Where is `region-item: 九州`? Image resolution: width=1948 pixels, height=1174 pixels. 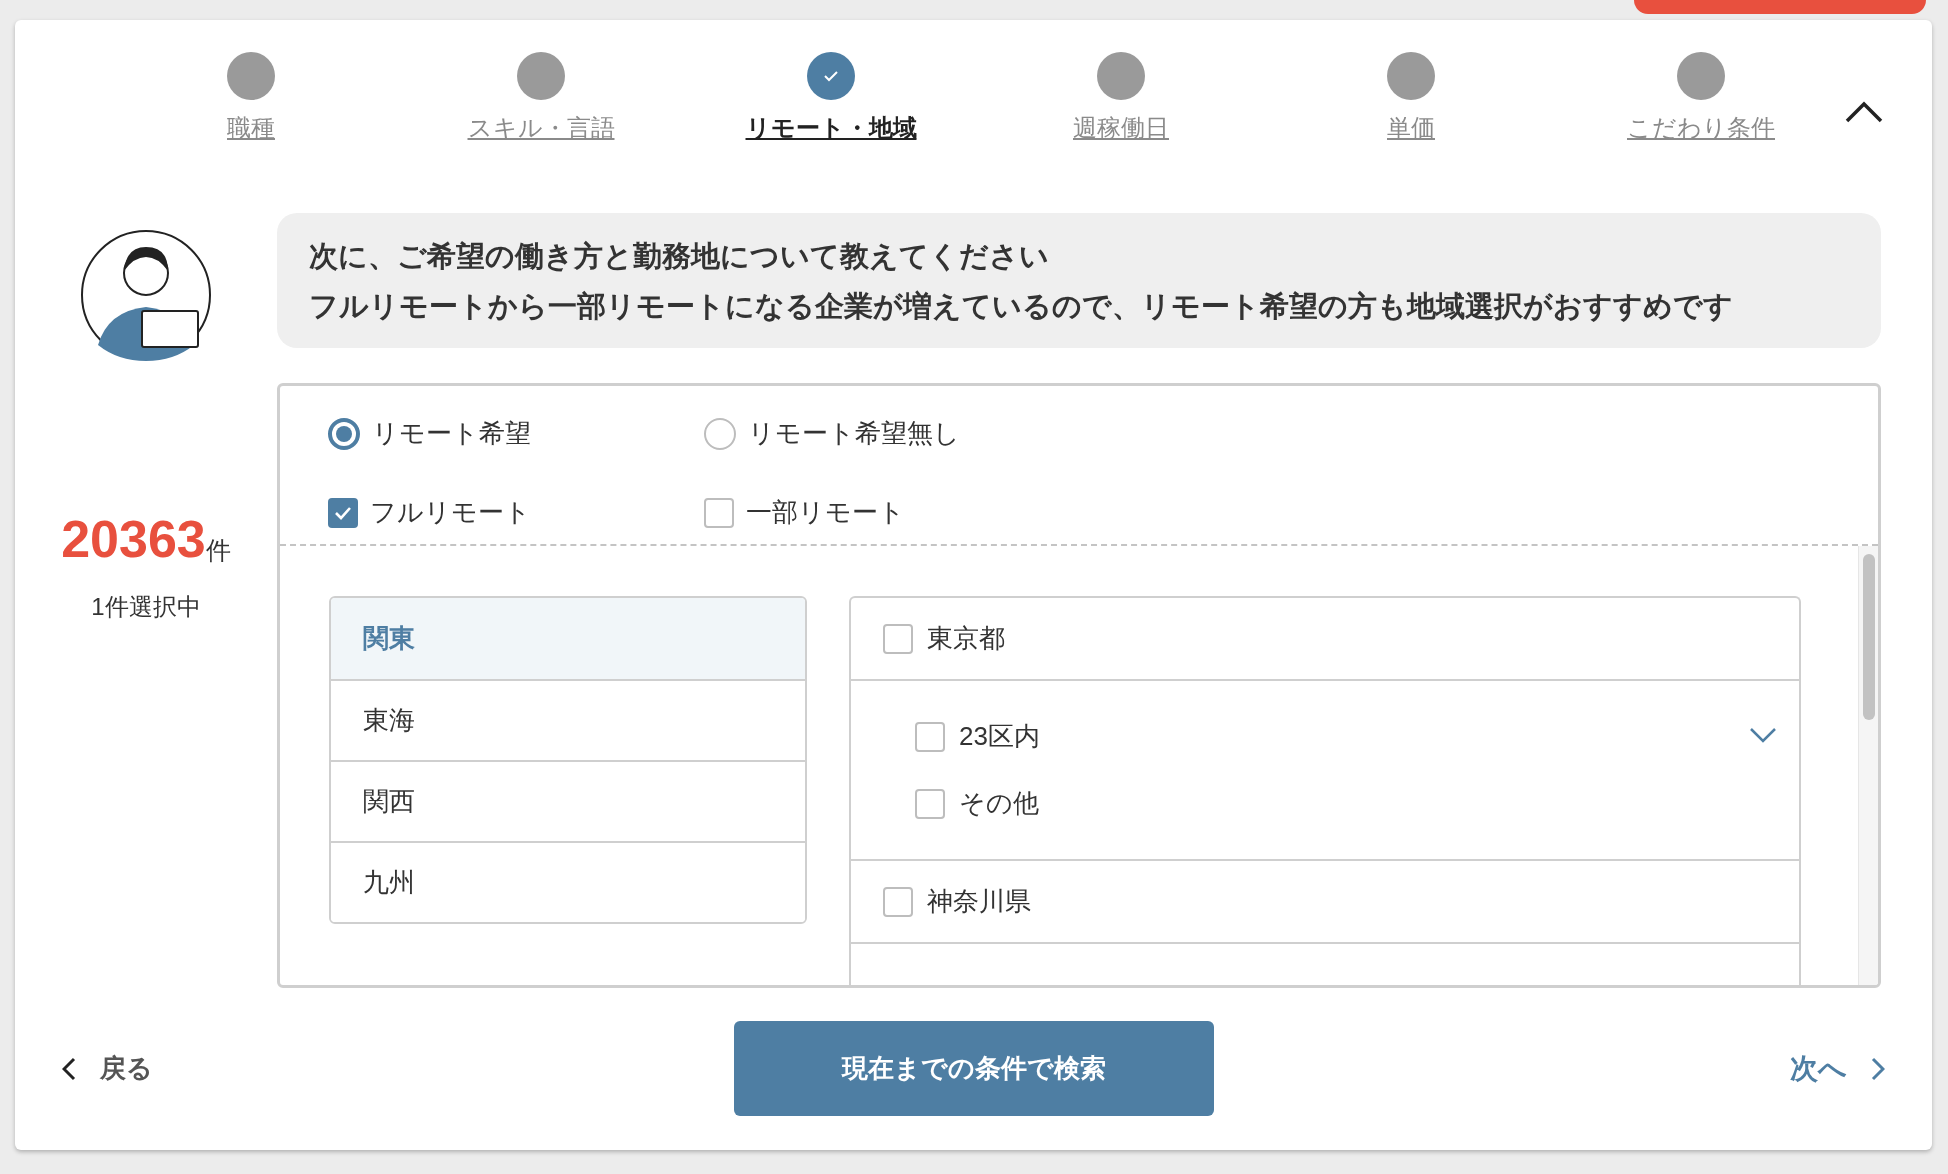
region-item: 九州 is located at coordinates (568, 881).